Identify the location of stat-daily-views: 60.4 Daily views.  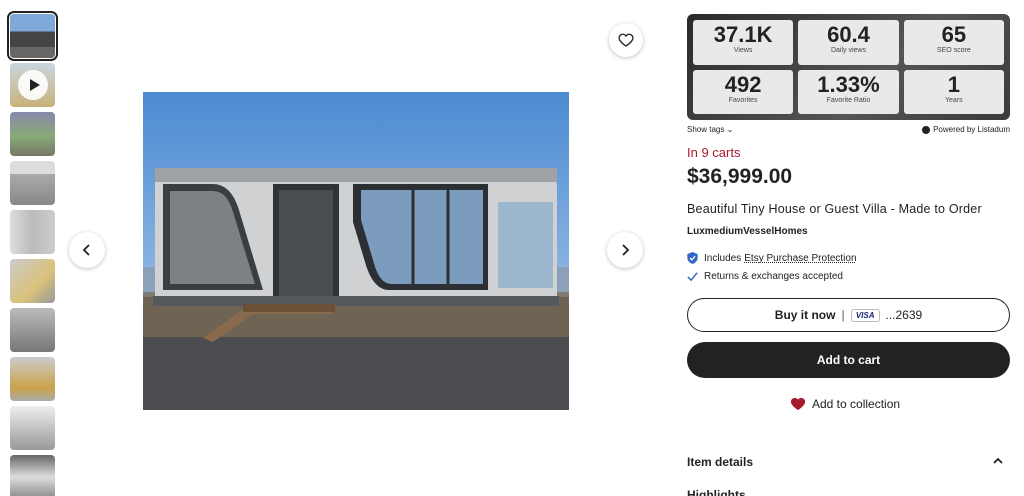
(848, 42).